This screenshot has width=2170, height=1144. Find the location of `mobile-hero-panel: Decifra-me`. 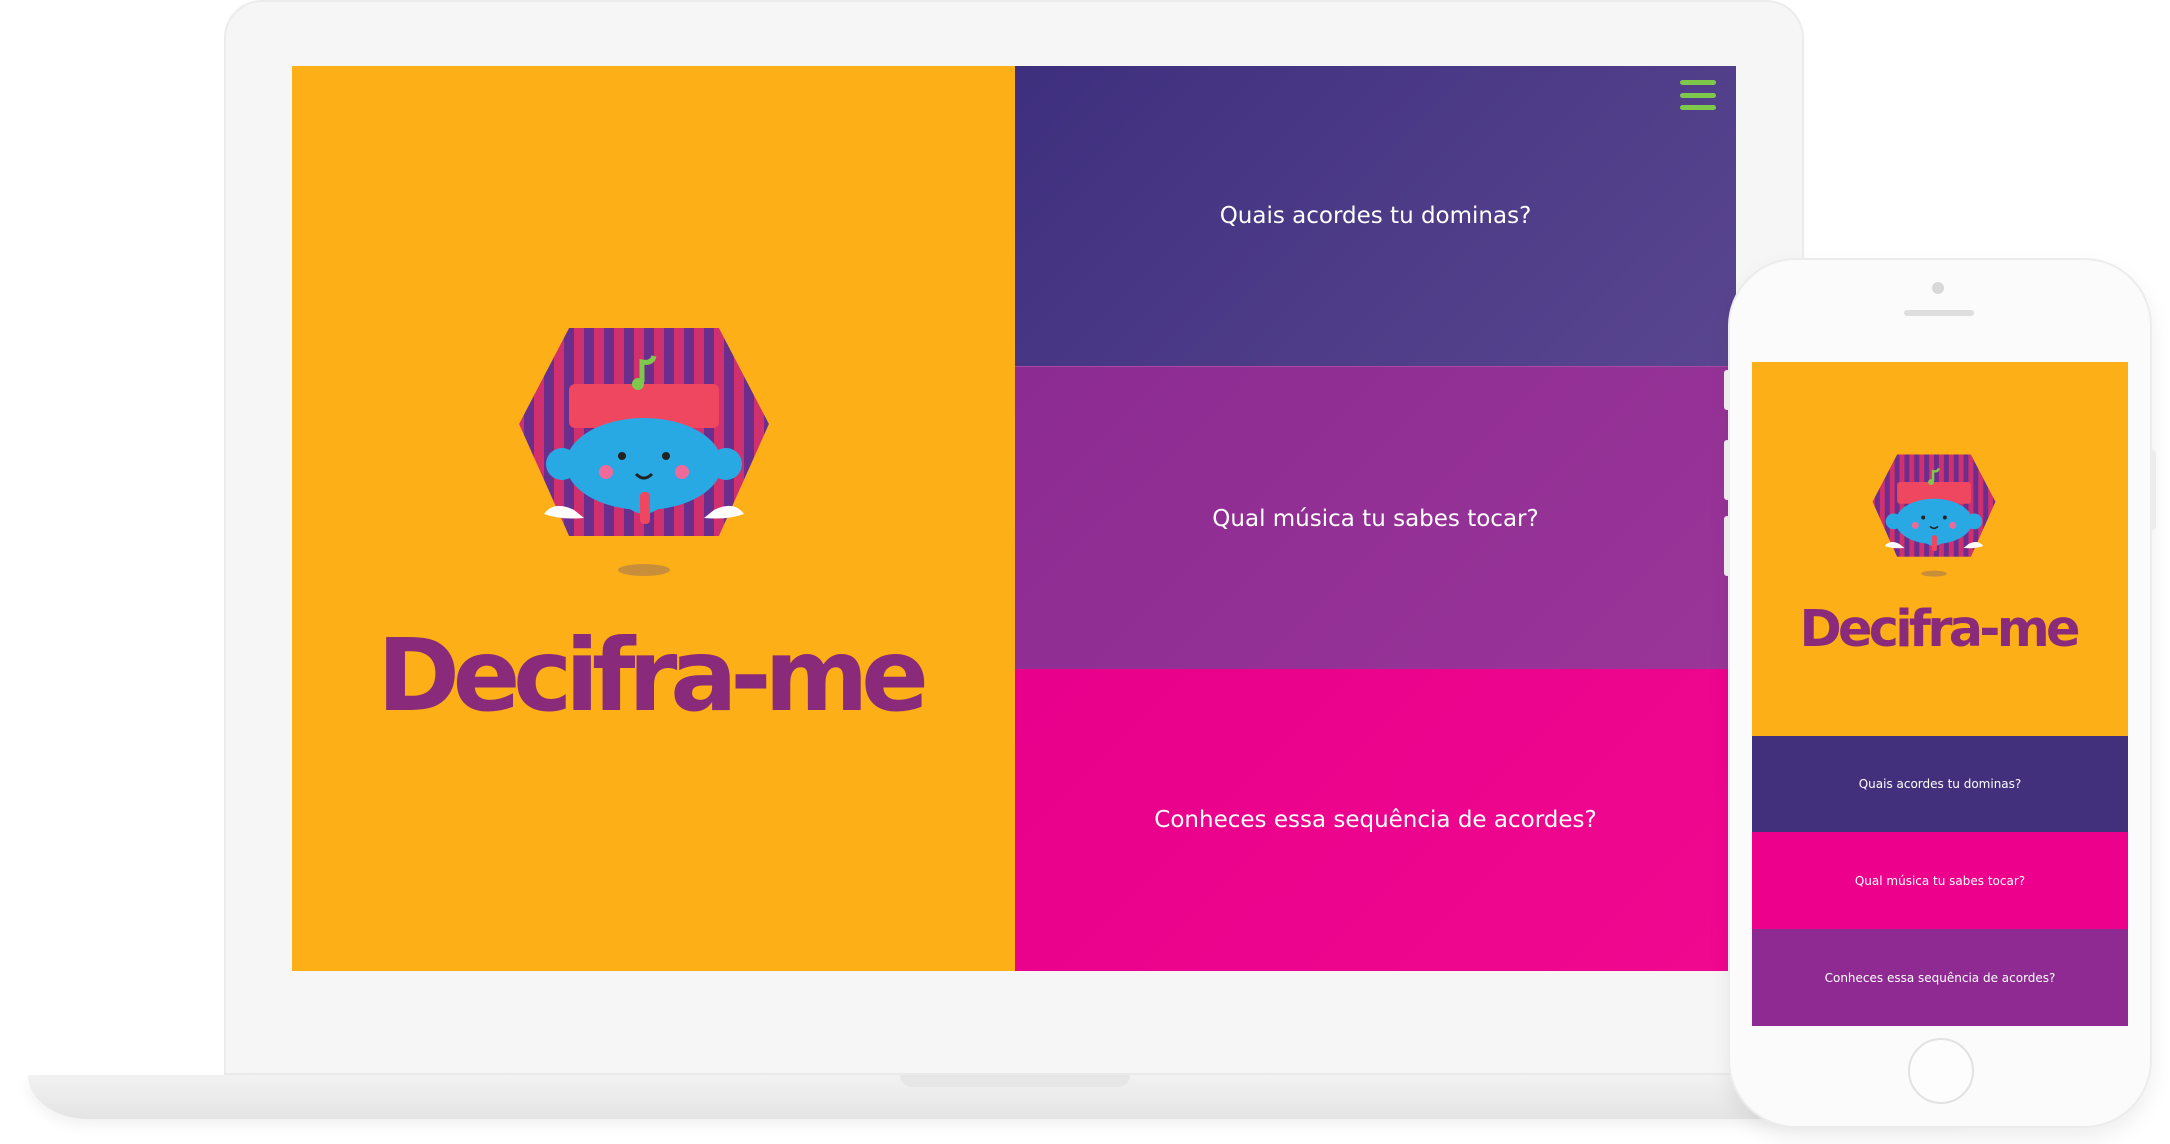

mobile-hero-panel: Decifra-me is located at coordinates (1940, 549).